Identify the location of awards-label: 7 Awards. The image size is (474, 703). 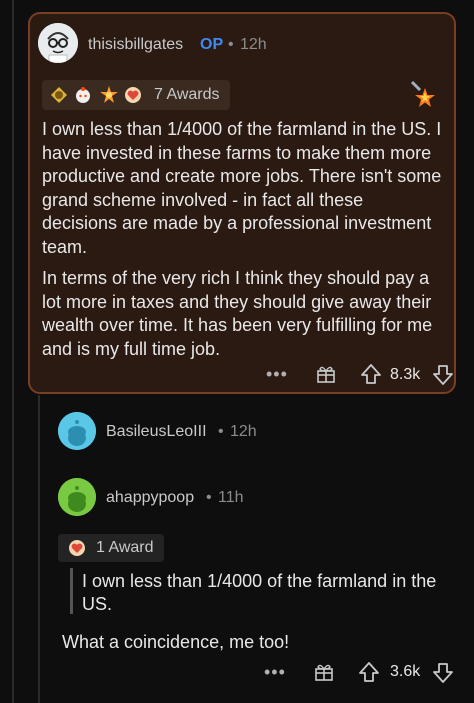
(187, 94).